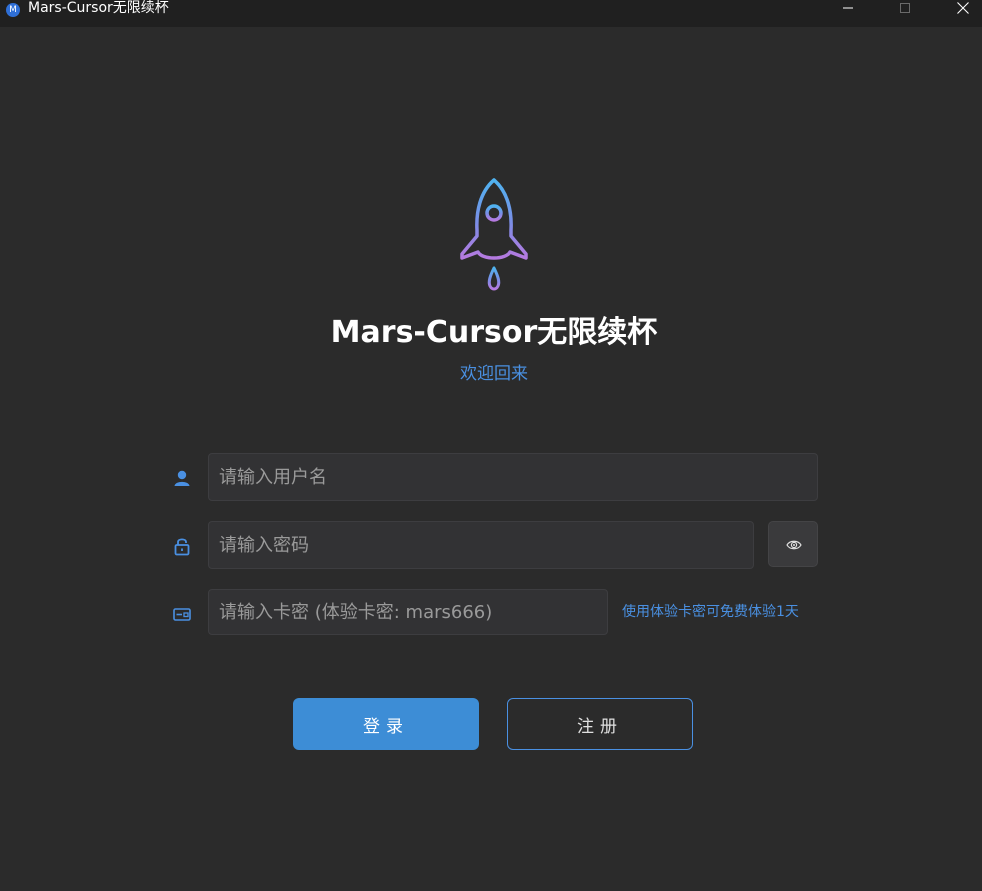 Image resolution: width=982 pixels, height=891 pixels. Describe the element at coordinates (494, 332) in the screenshot. I see `app-title: Mars-Cursor无限续杯` at that location.